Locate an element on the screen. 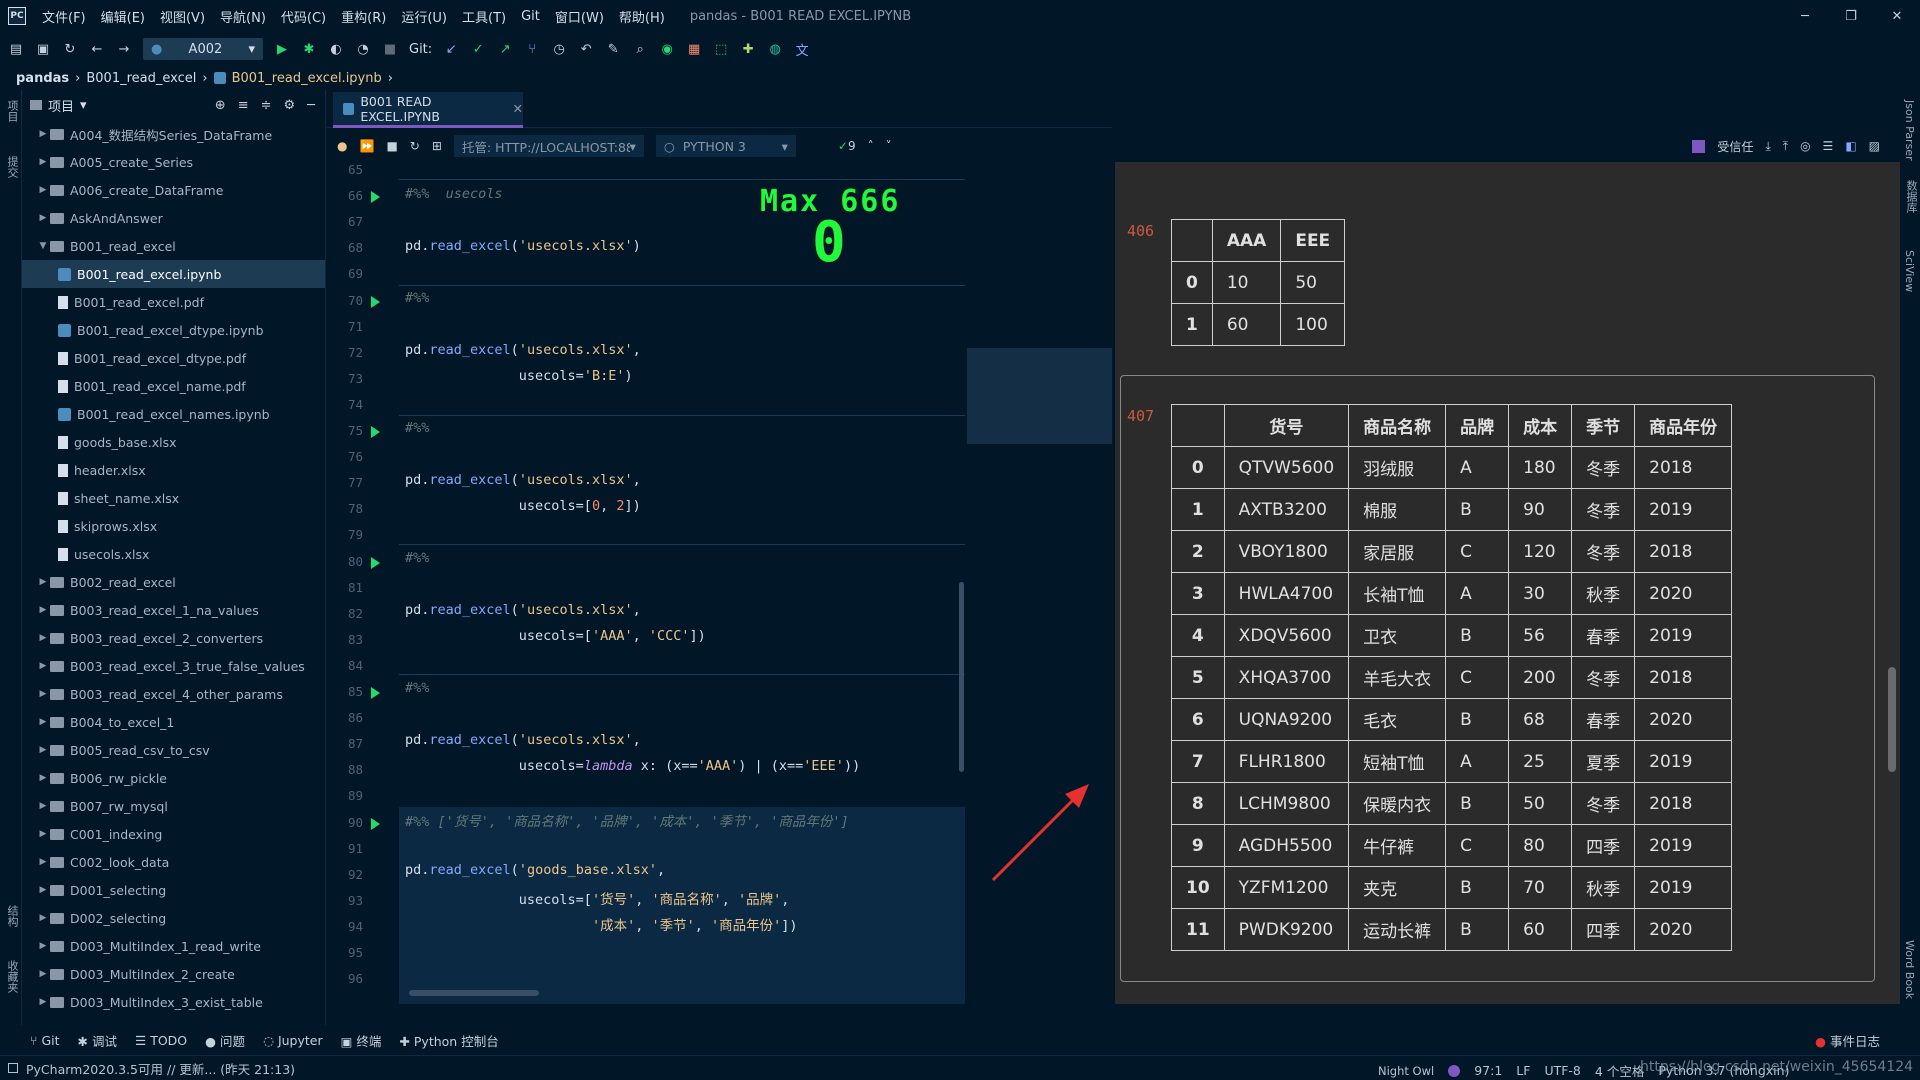  coverage-icon: ◐ is located at coordinates (336, 49).